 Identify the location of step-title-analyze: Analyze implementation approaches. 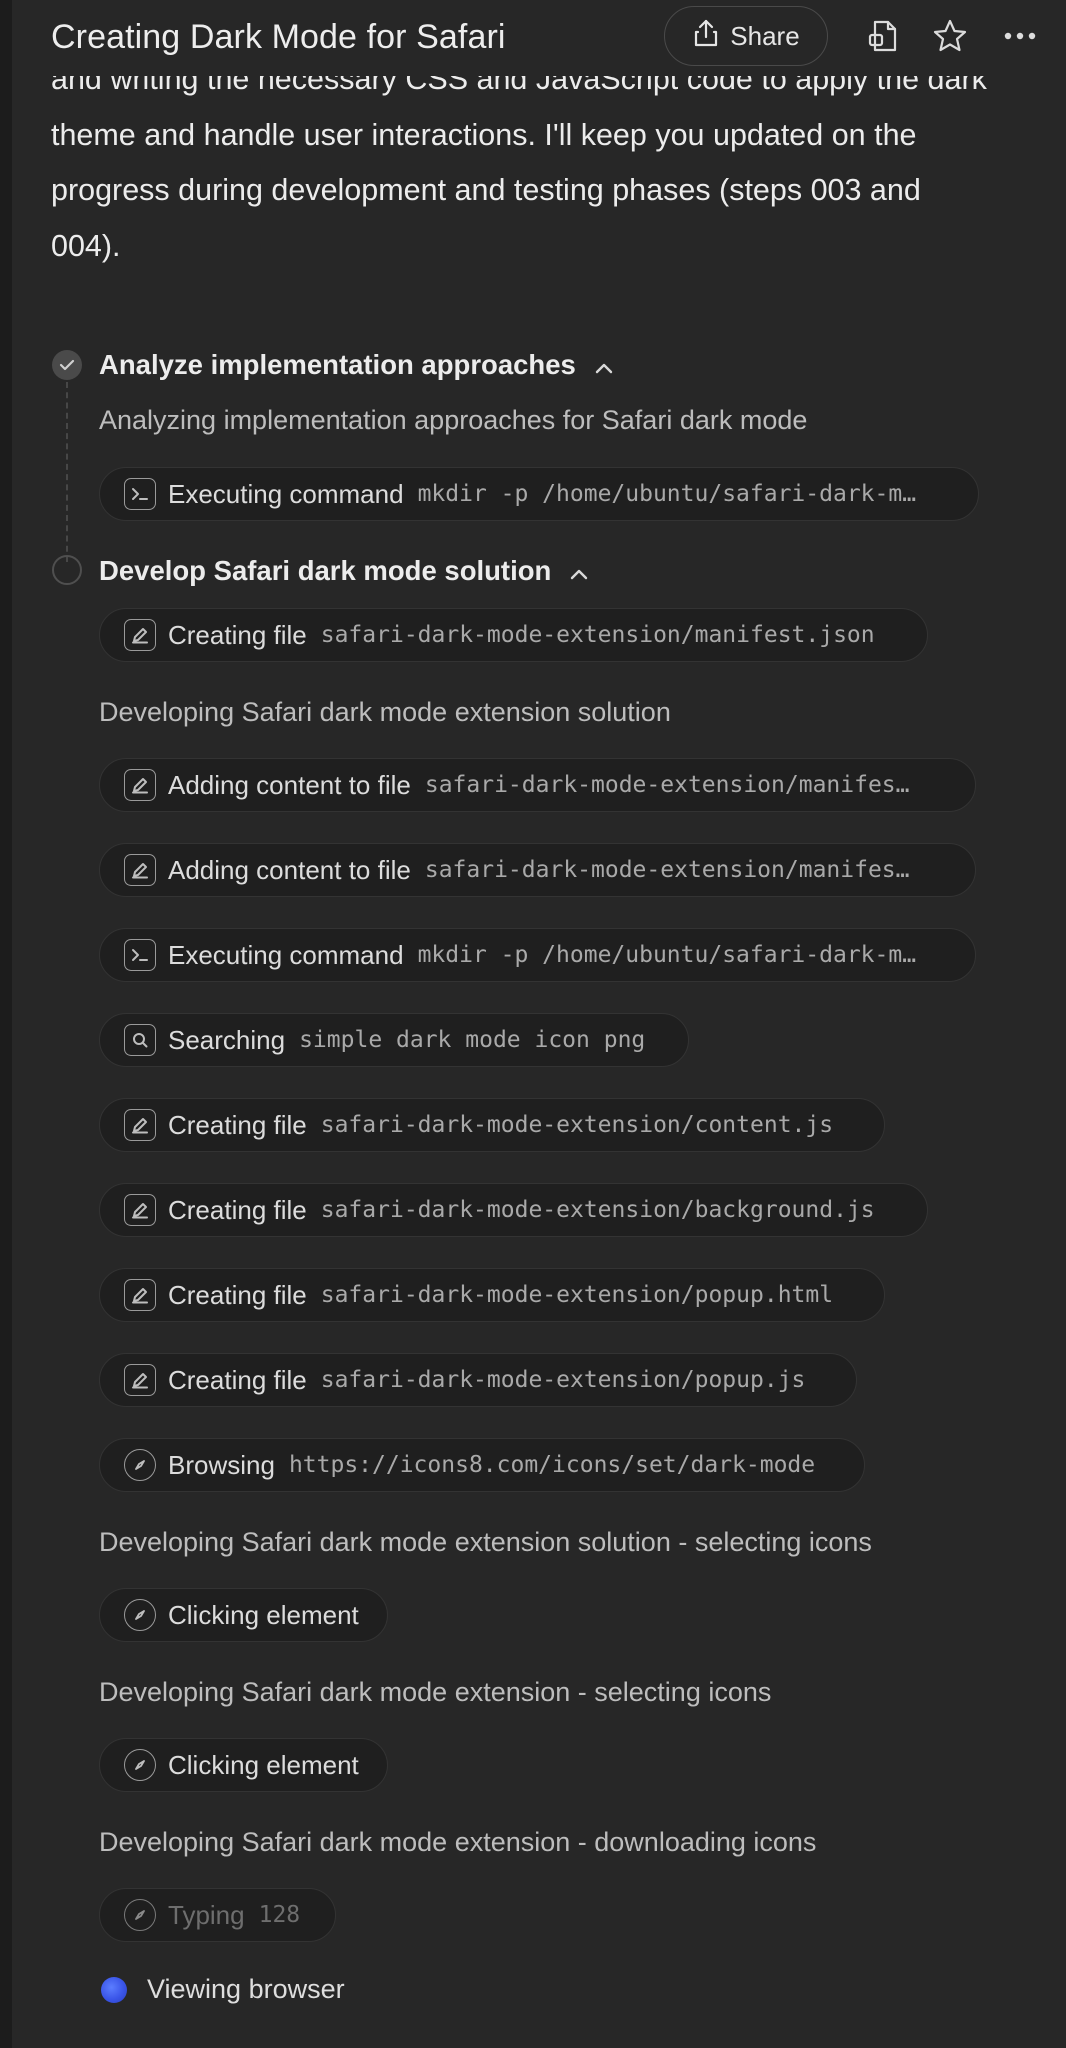
(356, 365).